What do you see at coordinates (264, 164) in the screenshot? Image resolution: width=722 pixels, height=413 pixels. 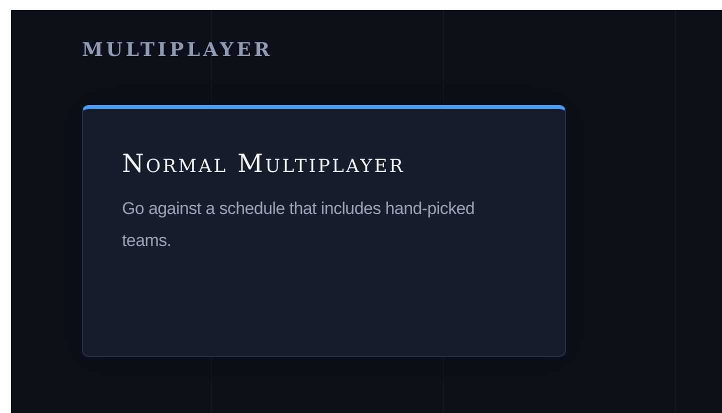 I see `card-title: Normal Multiplayer` at bounding box center [264, 164].